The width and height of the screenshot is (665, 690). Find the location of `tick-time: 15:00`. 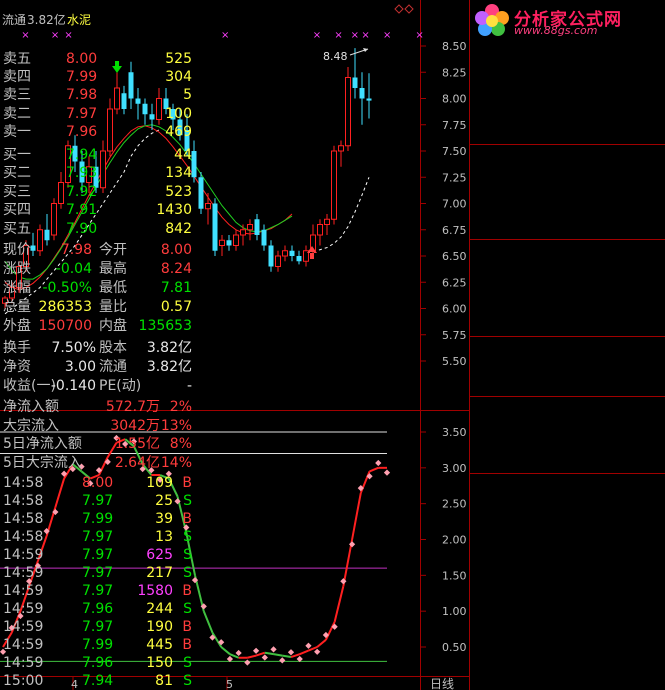

tick-time: 15:00 is located at coordinates (23, 681).